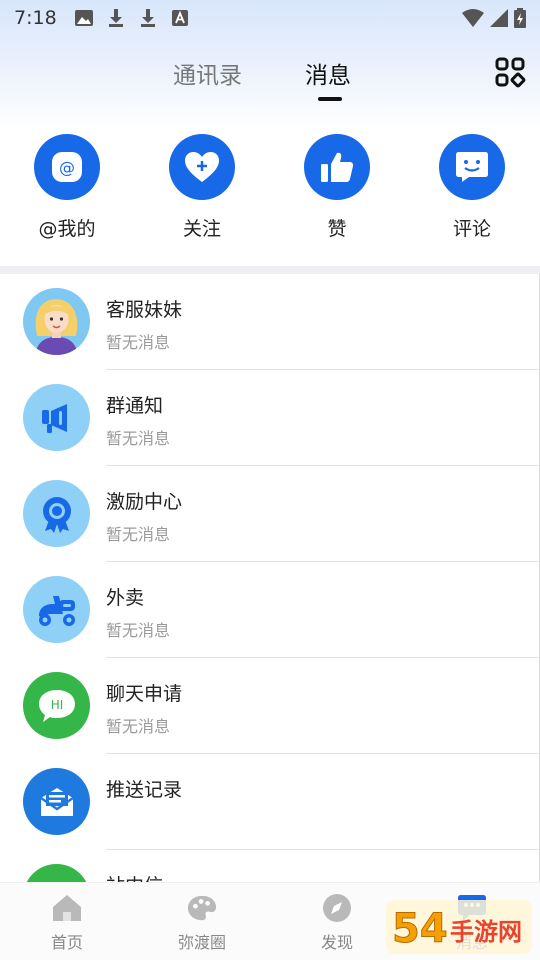 The image size is (540, 960). I want to click on list-item-title: 站内信, so click(134, 876).